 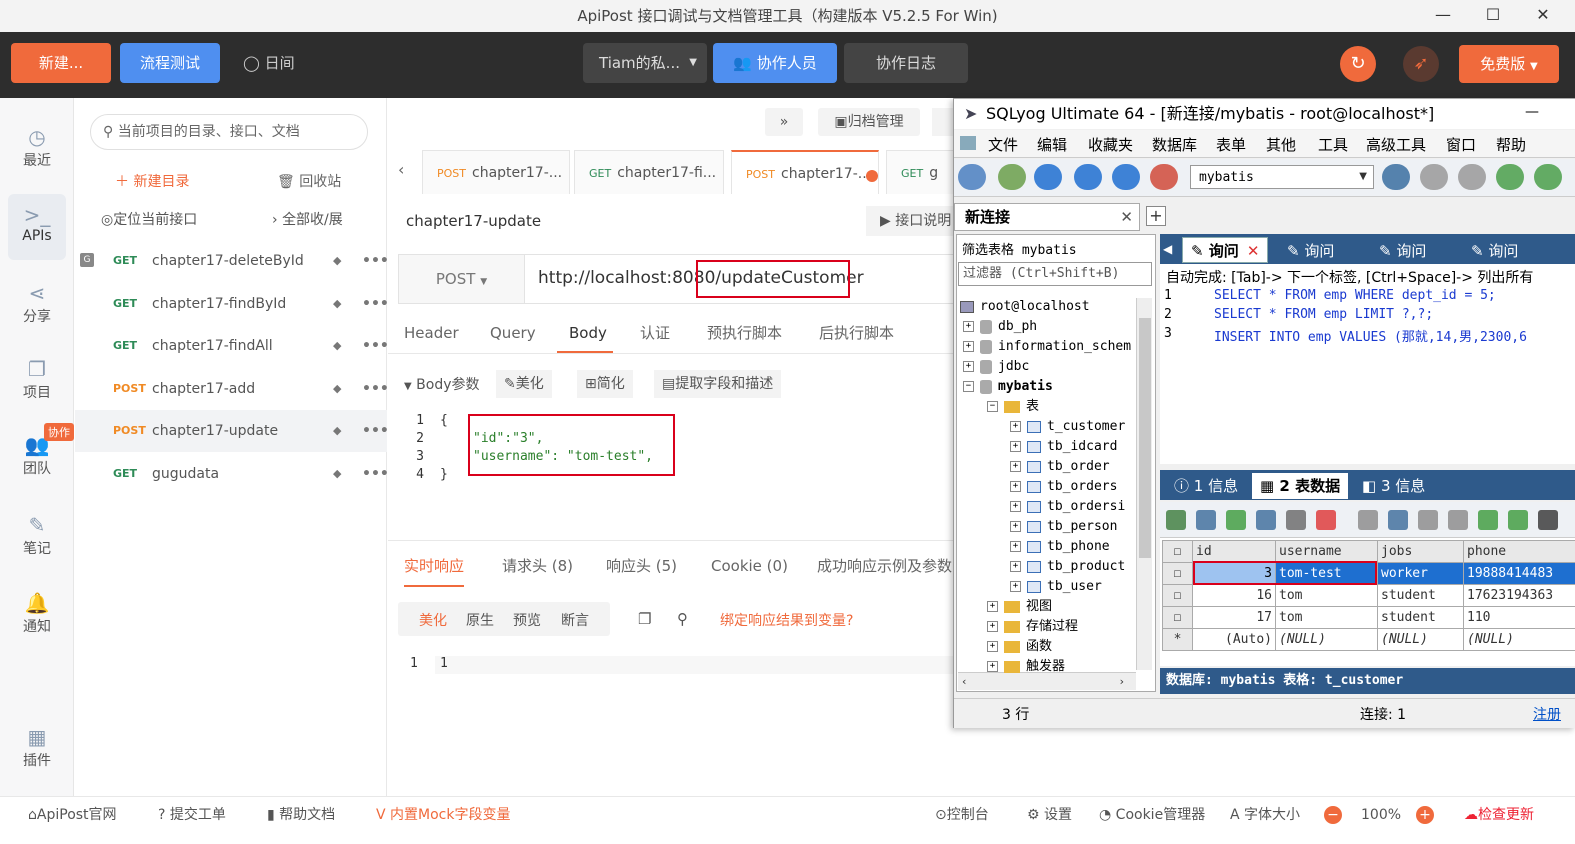 I want to click on rocket-icon: ➶, so click(x=1421, y=64).